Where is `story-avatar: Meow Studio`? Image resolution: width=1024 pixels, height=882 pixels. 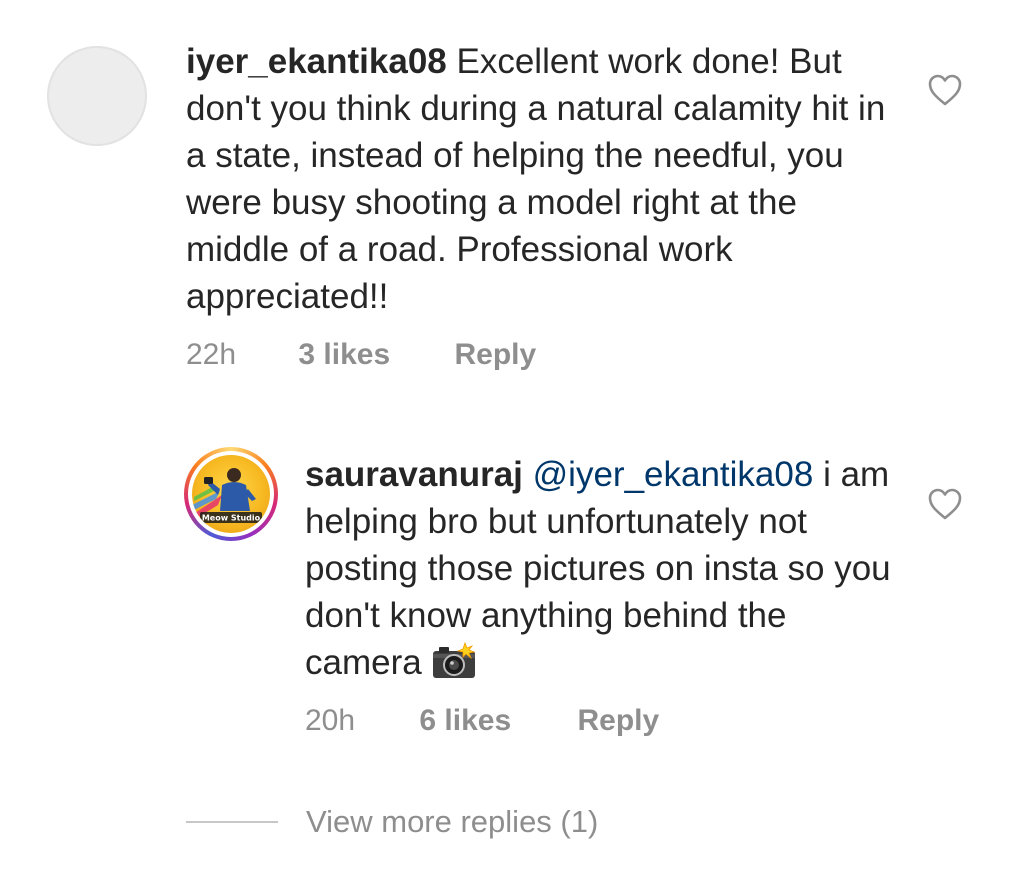
story-avatar: Meow Studio is located at coordinates (231, 494).